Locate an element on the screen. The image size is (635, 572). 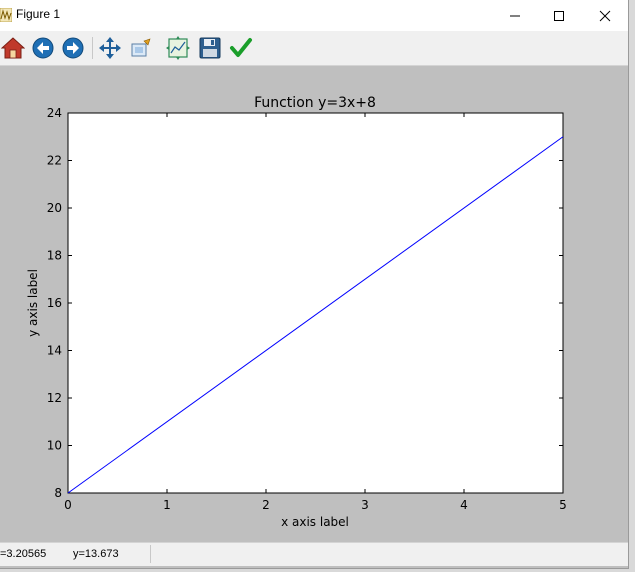
save-button is located at coordinates (210, 48).